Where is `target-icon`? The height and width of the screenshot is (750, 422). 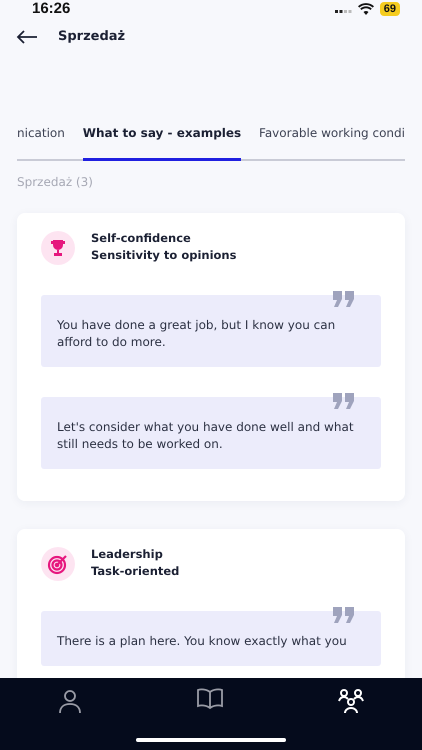 target-icon is located at coordinates (58, 564).